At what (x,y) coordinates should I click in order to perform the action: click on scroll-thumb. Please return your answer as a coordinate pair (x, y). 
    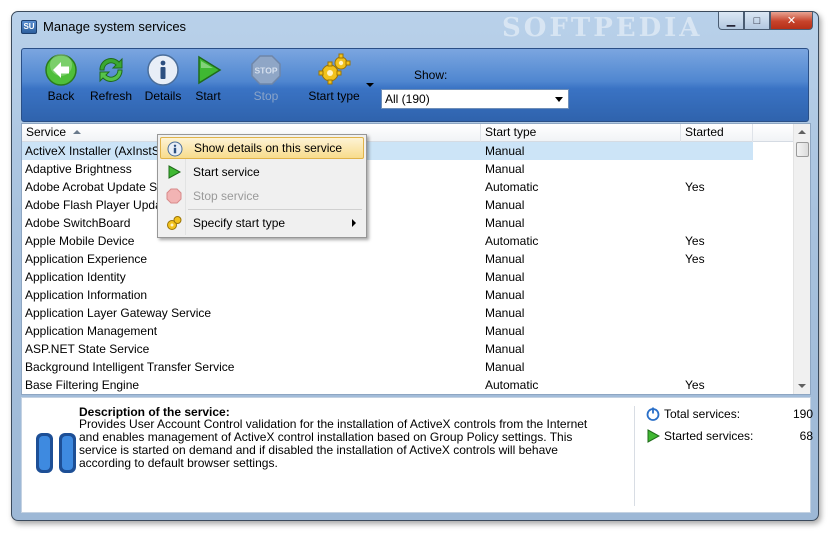
    Looking at the image, I should click on (802, 149).